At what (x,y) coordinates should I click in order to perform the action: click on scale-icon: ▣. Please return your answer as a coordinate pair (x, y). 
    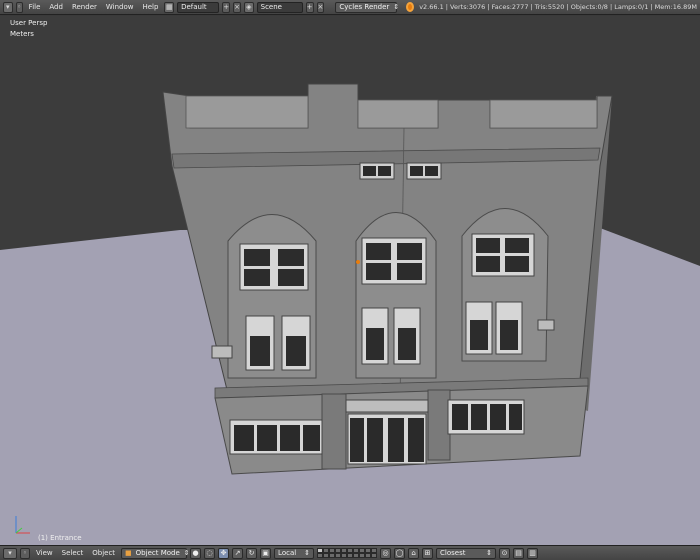
    Looking at the image, I should click on (266, 553).